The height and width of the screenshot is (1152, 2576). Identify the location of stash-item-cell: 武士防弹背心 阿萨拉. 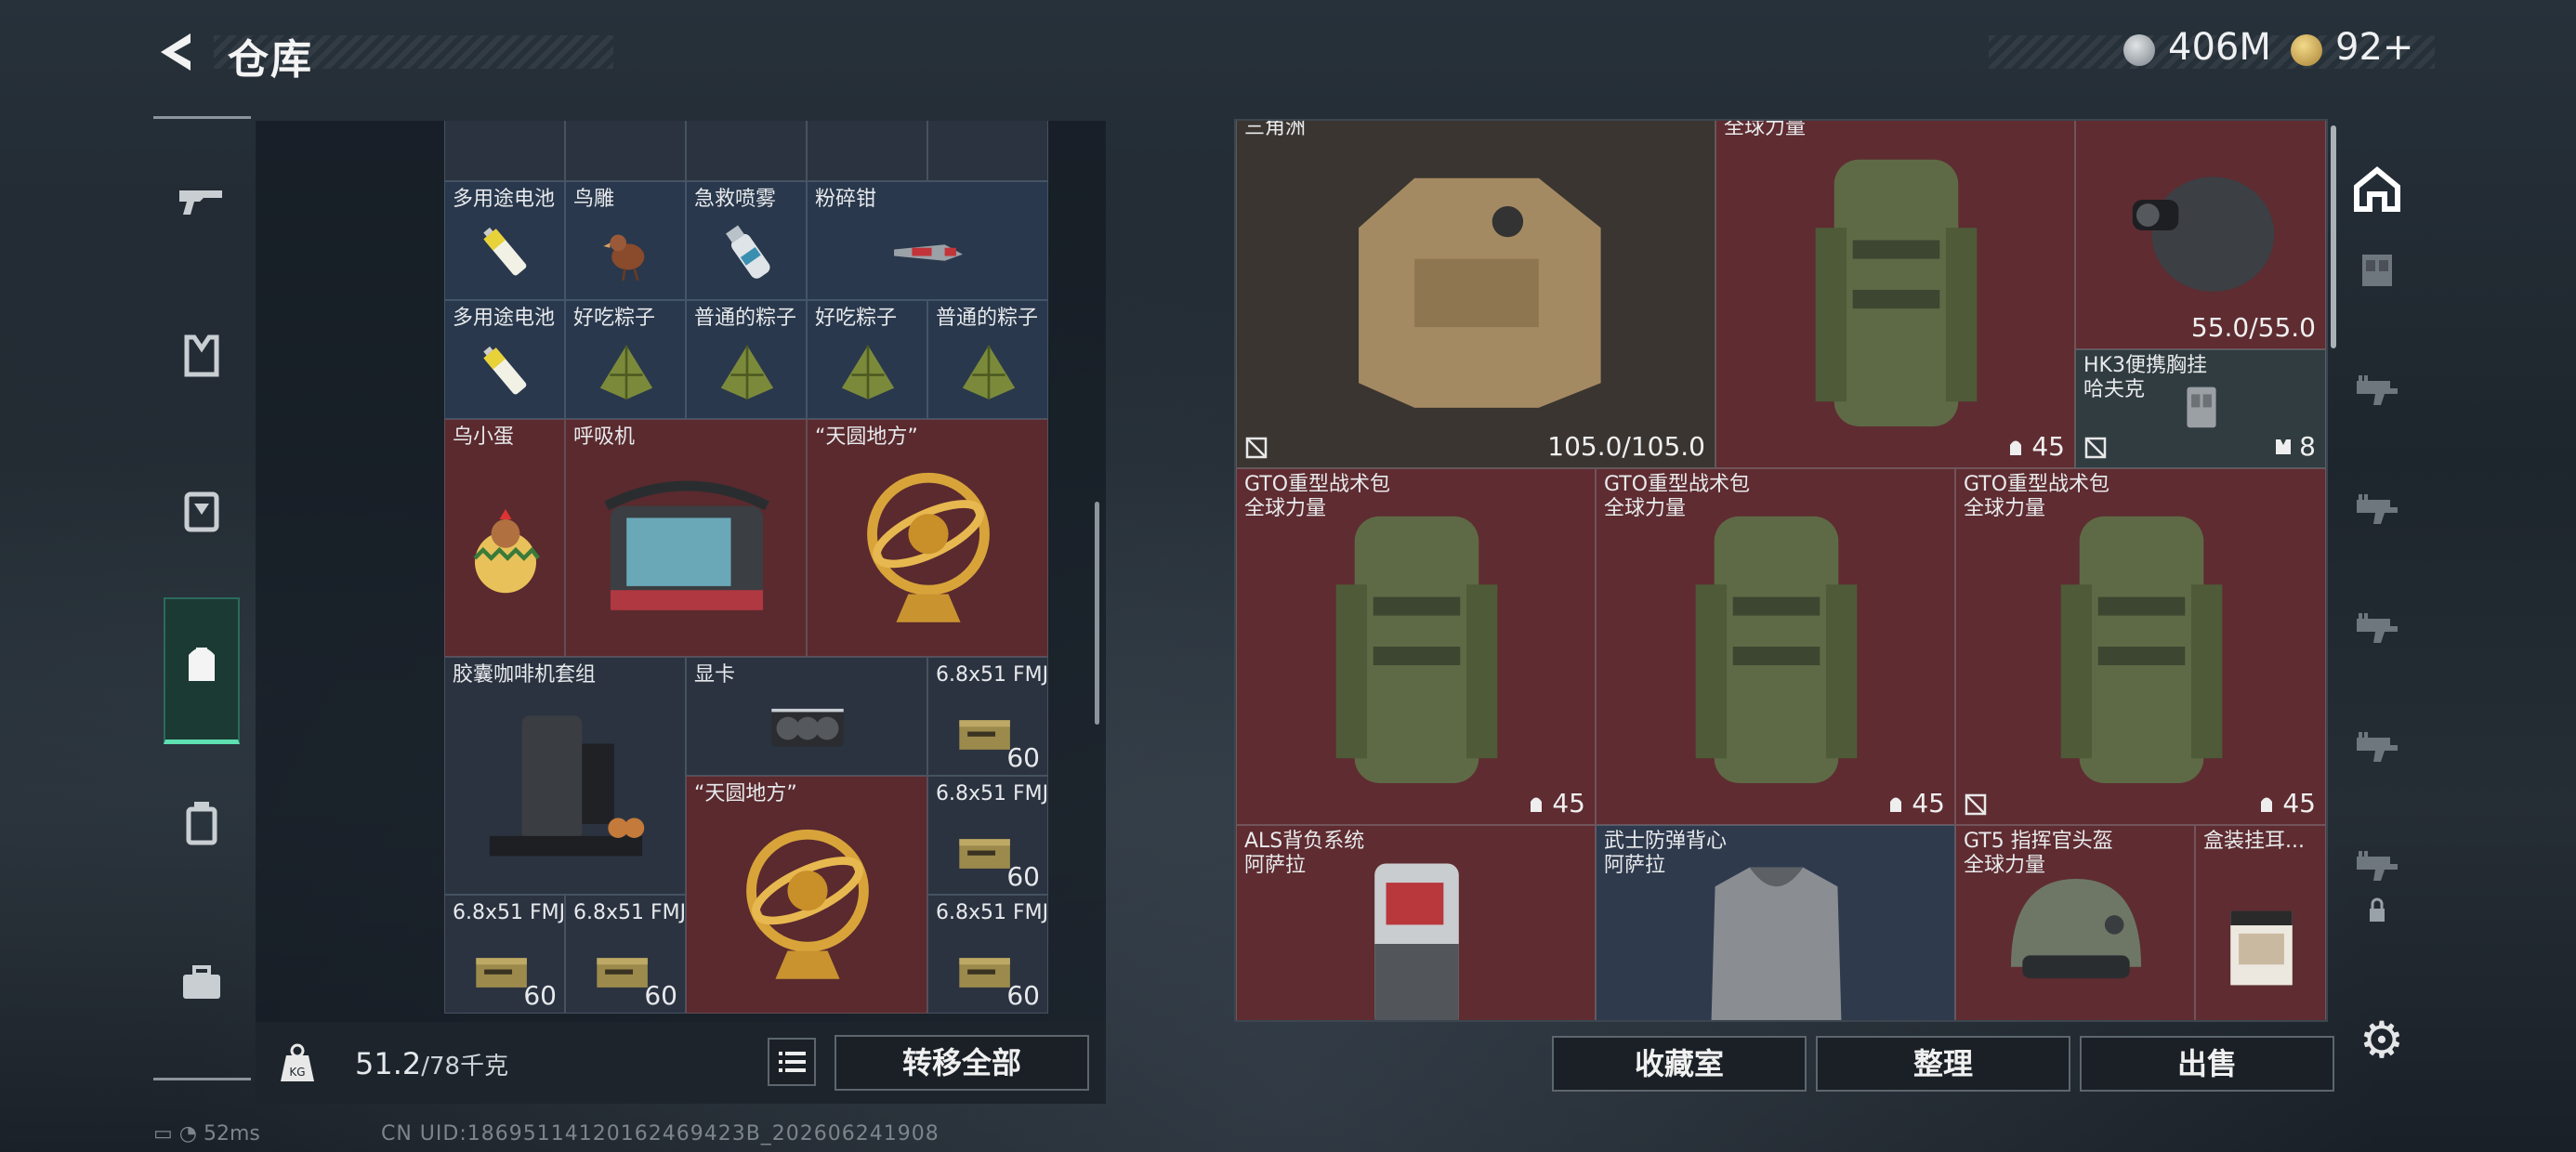
(1775, 922).